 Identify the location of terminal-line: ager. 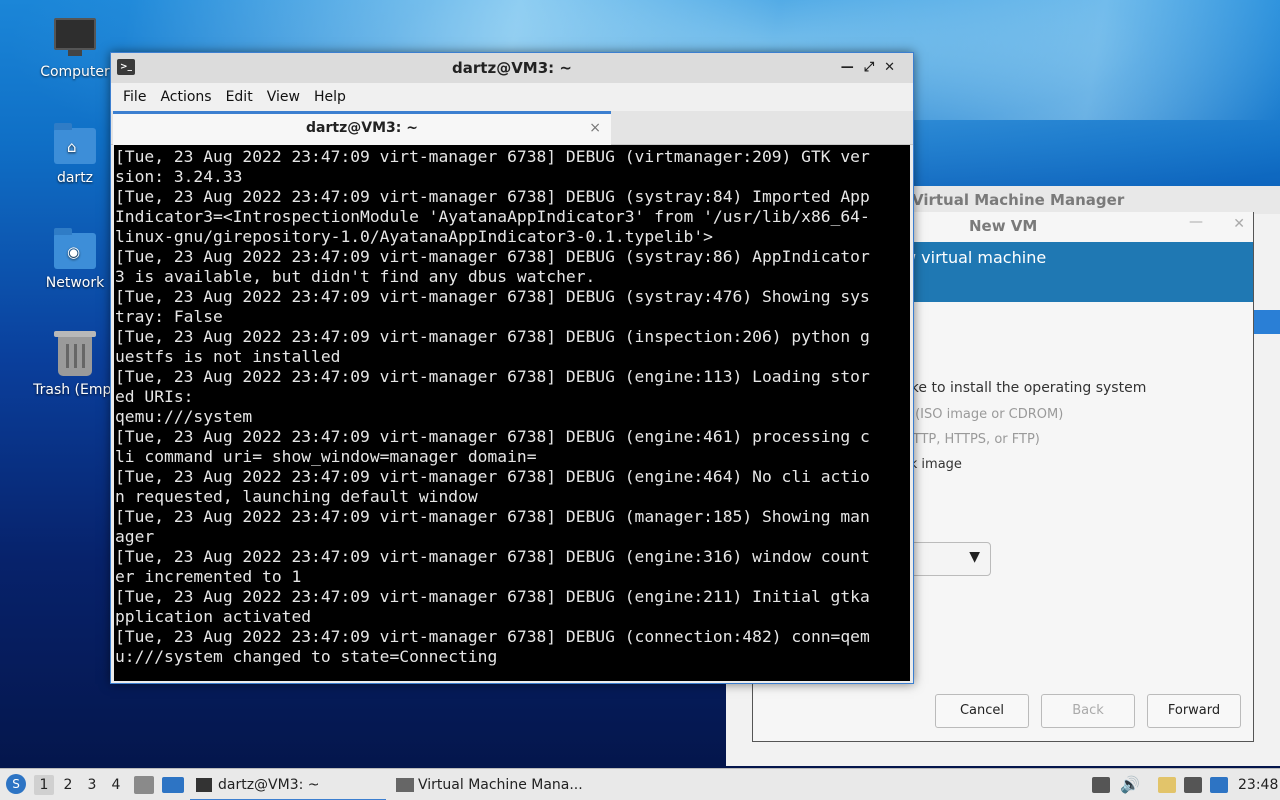
(135, 536).